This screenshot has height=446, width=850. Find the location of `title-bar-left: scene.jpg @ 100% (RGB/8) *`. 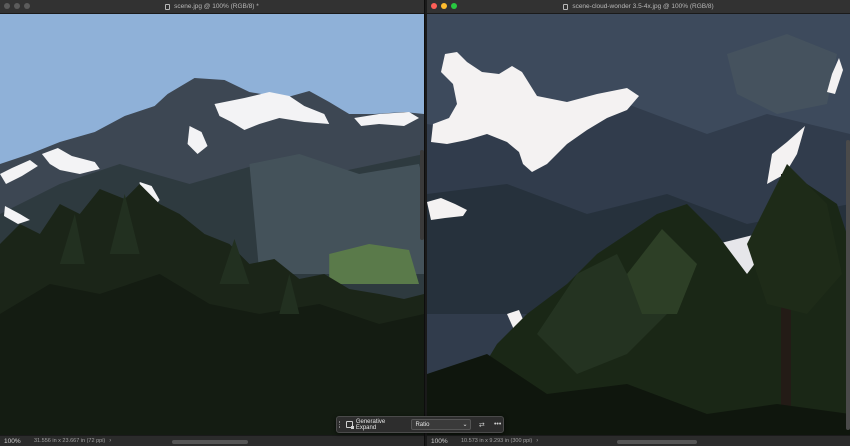

title-bar-left: scene.jpg @ 100% (RGB/8) * is located at coordinates (212, 7).